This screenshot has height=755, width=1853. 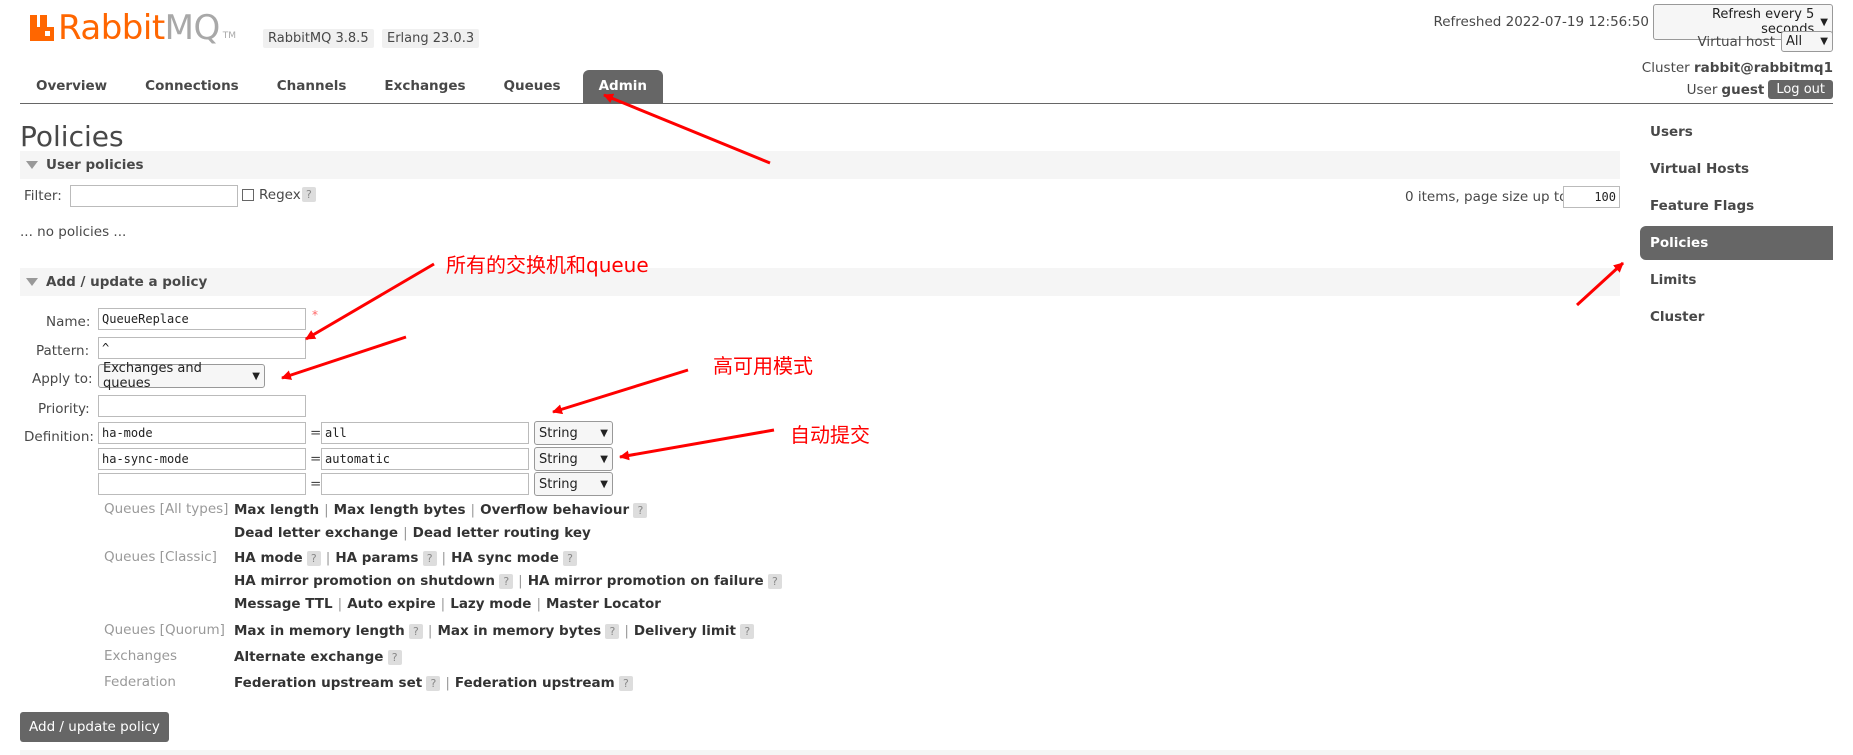 I want to click on arrow-to-ha-sync-type, so click(x=697, y=444).